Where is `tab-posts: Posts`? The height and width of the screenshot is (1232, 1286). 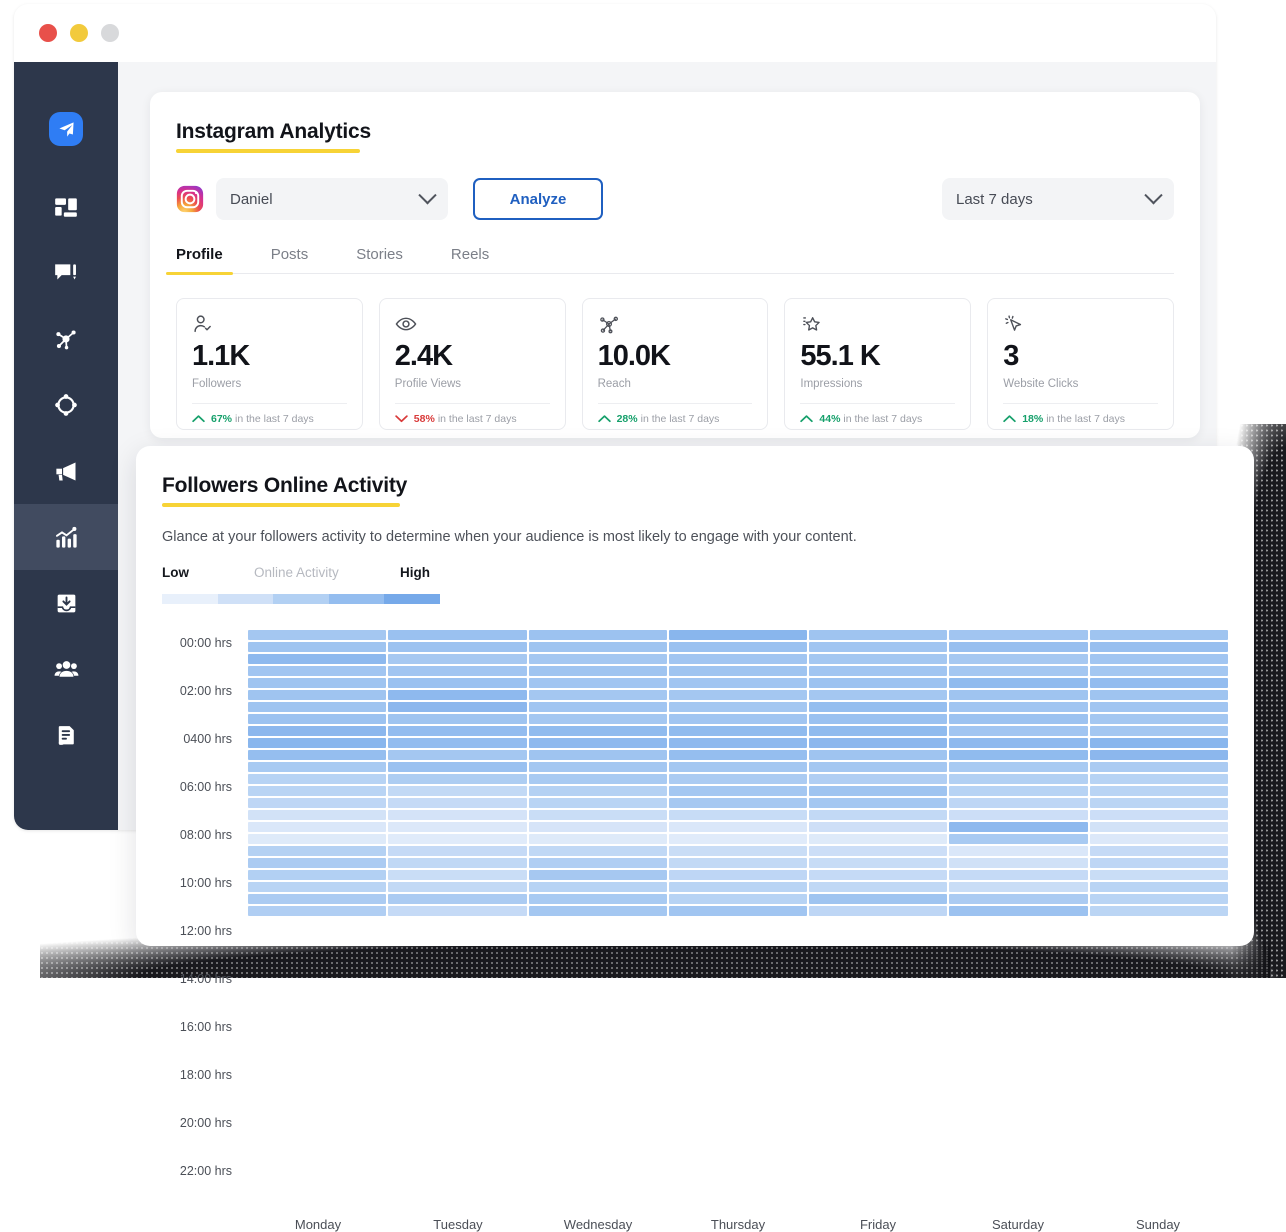 tab-posts: Posts is located at coordinates (290, 259).